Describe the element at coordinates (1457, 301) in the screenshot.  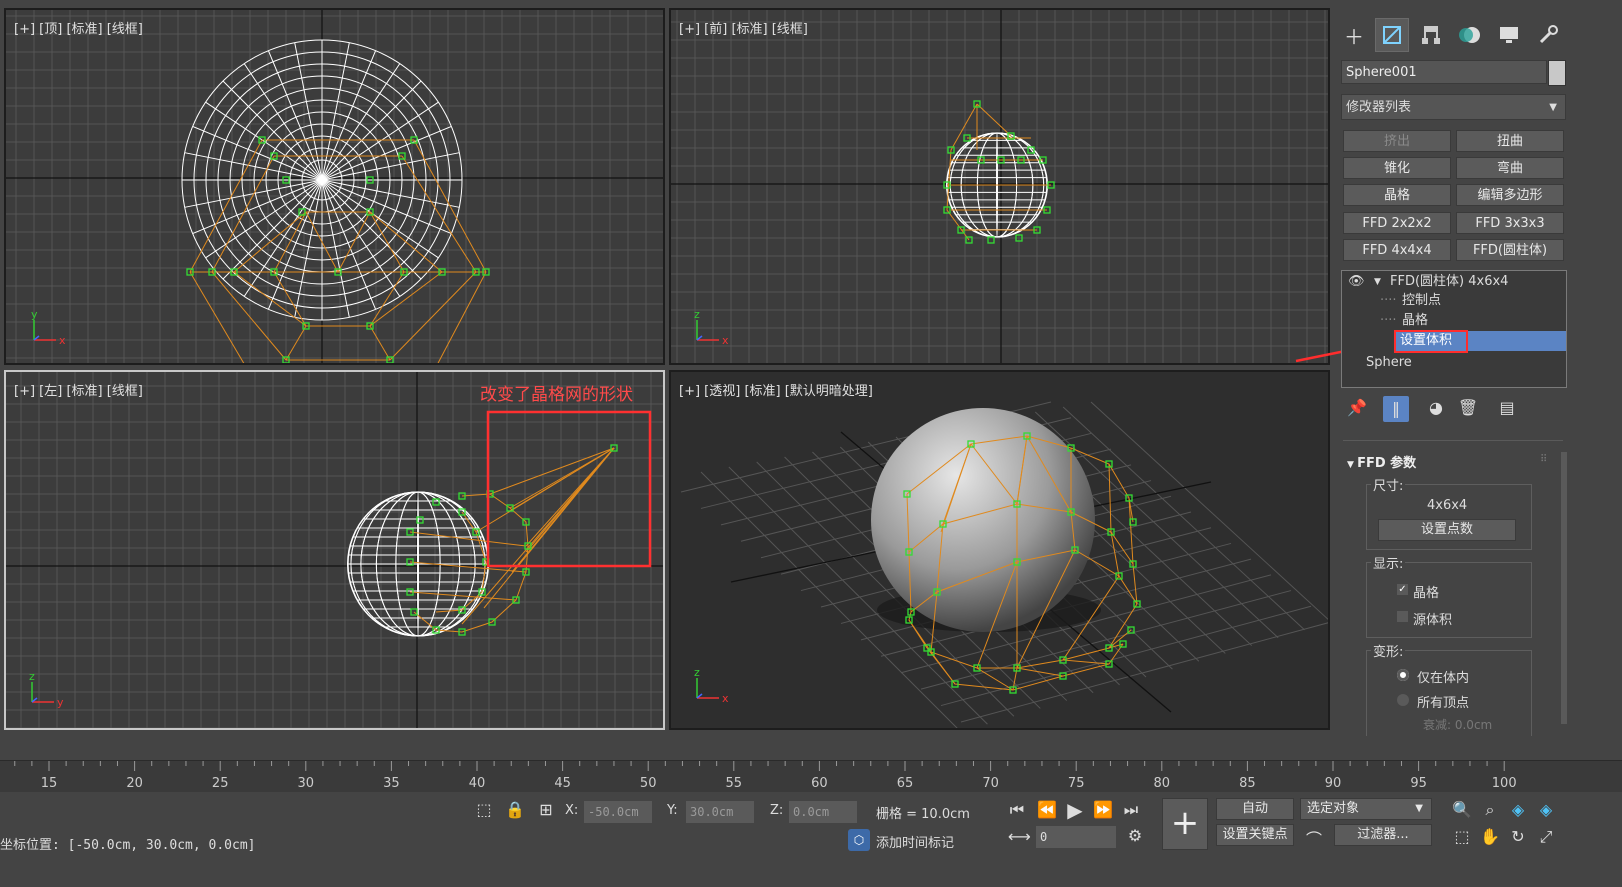
I see `stack-item-control-points: ···· 控制点` at that location.